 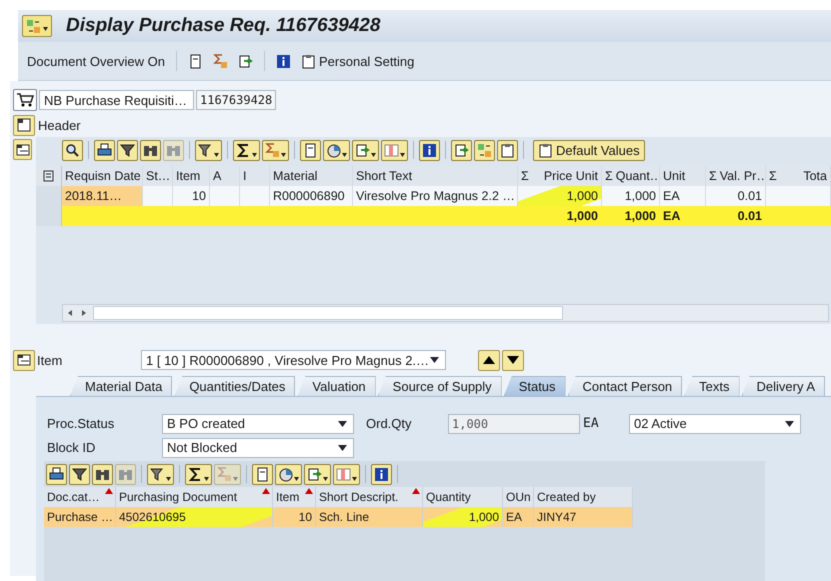 I want to click on item-label: Item, so click(x=50, y=360).